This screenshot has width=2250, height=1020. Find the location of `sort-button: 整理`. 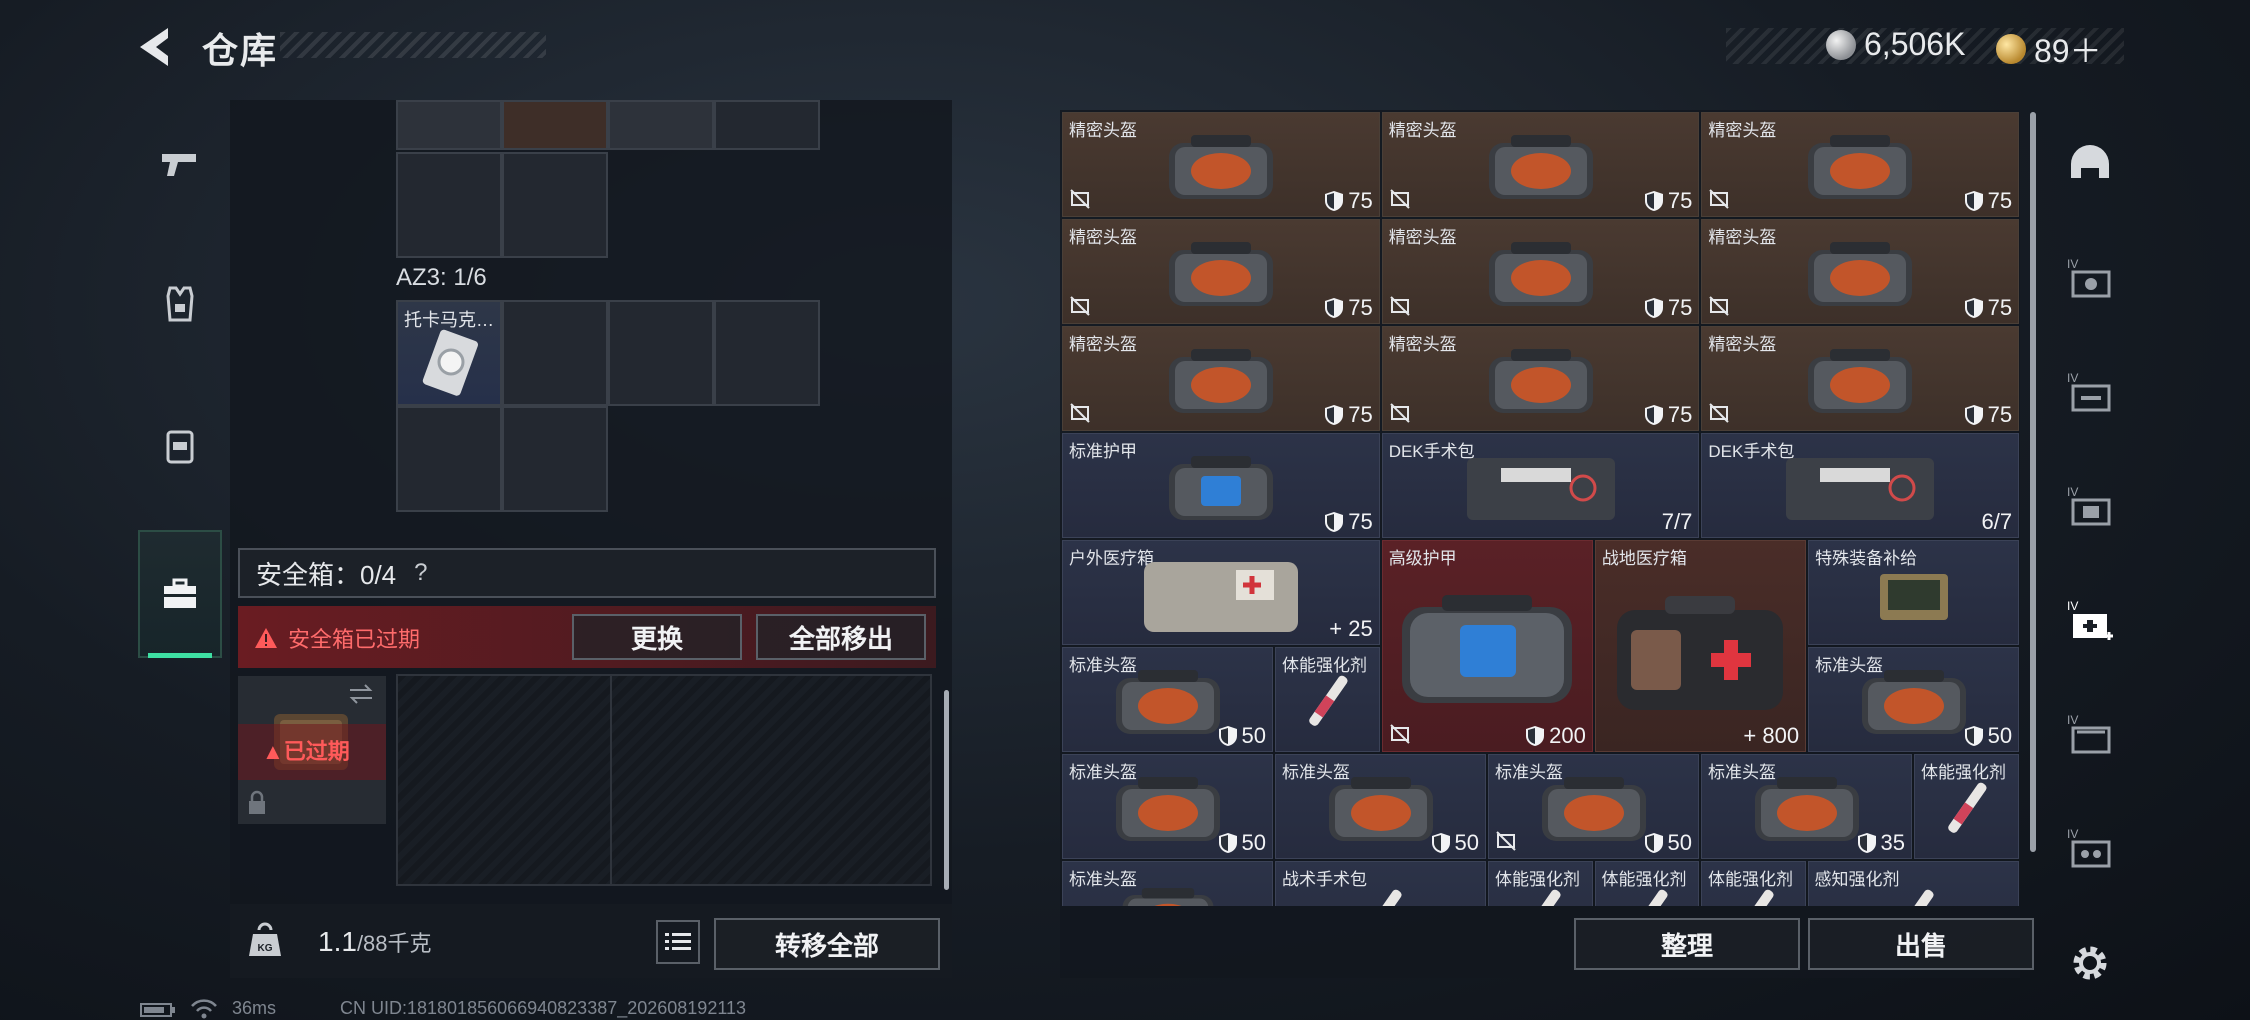

sort-button: 整理 is located at coordinates (1687, 944).